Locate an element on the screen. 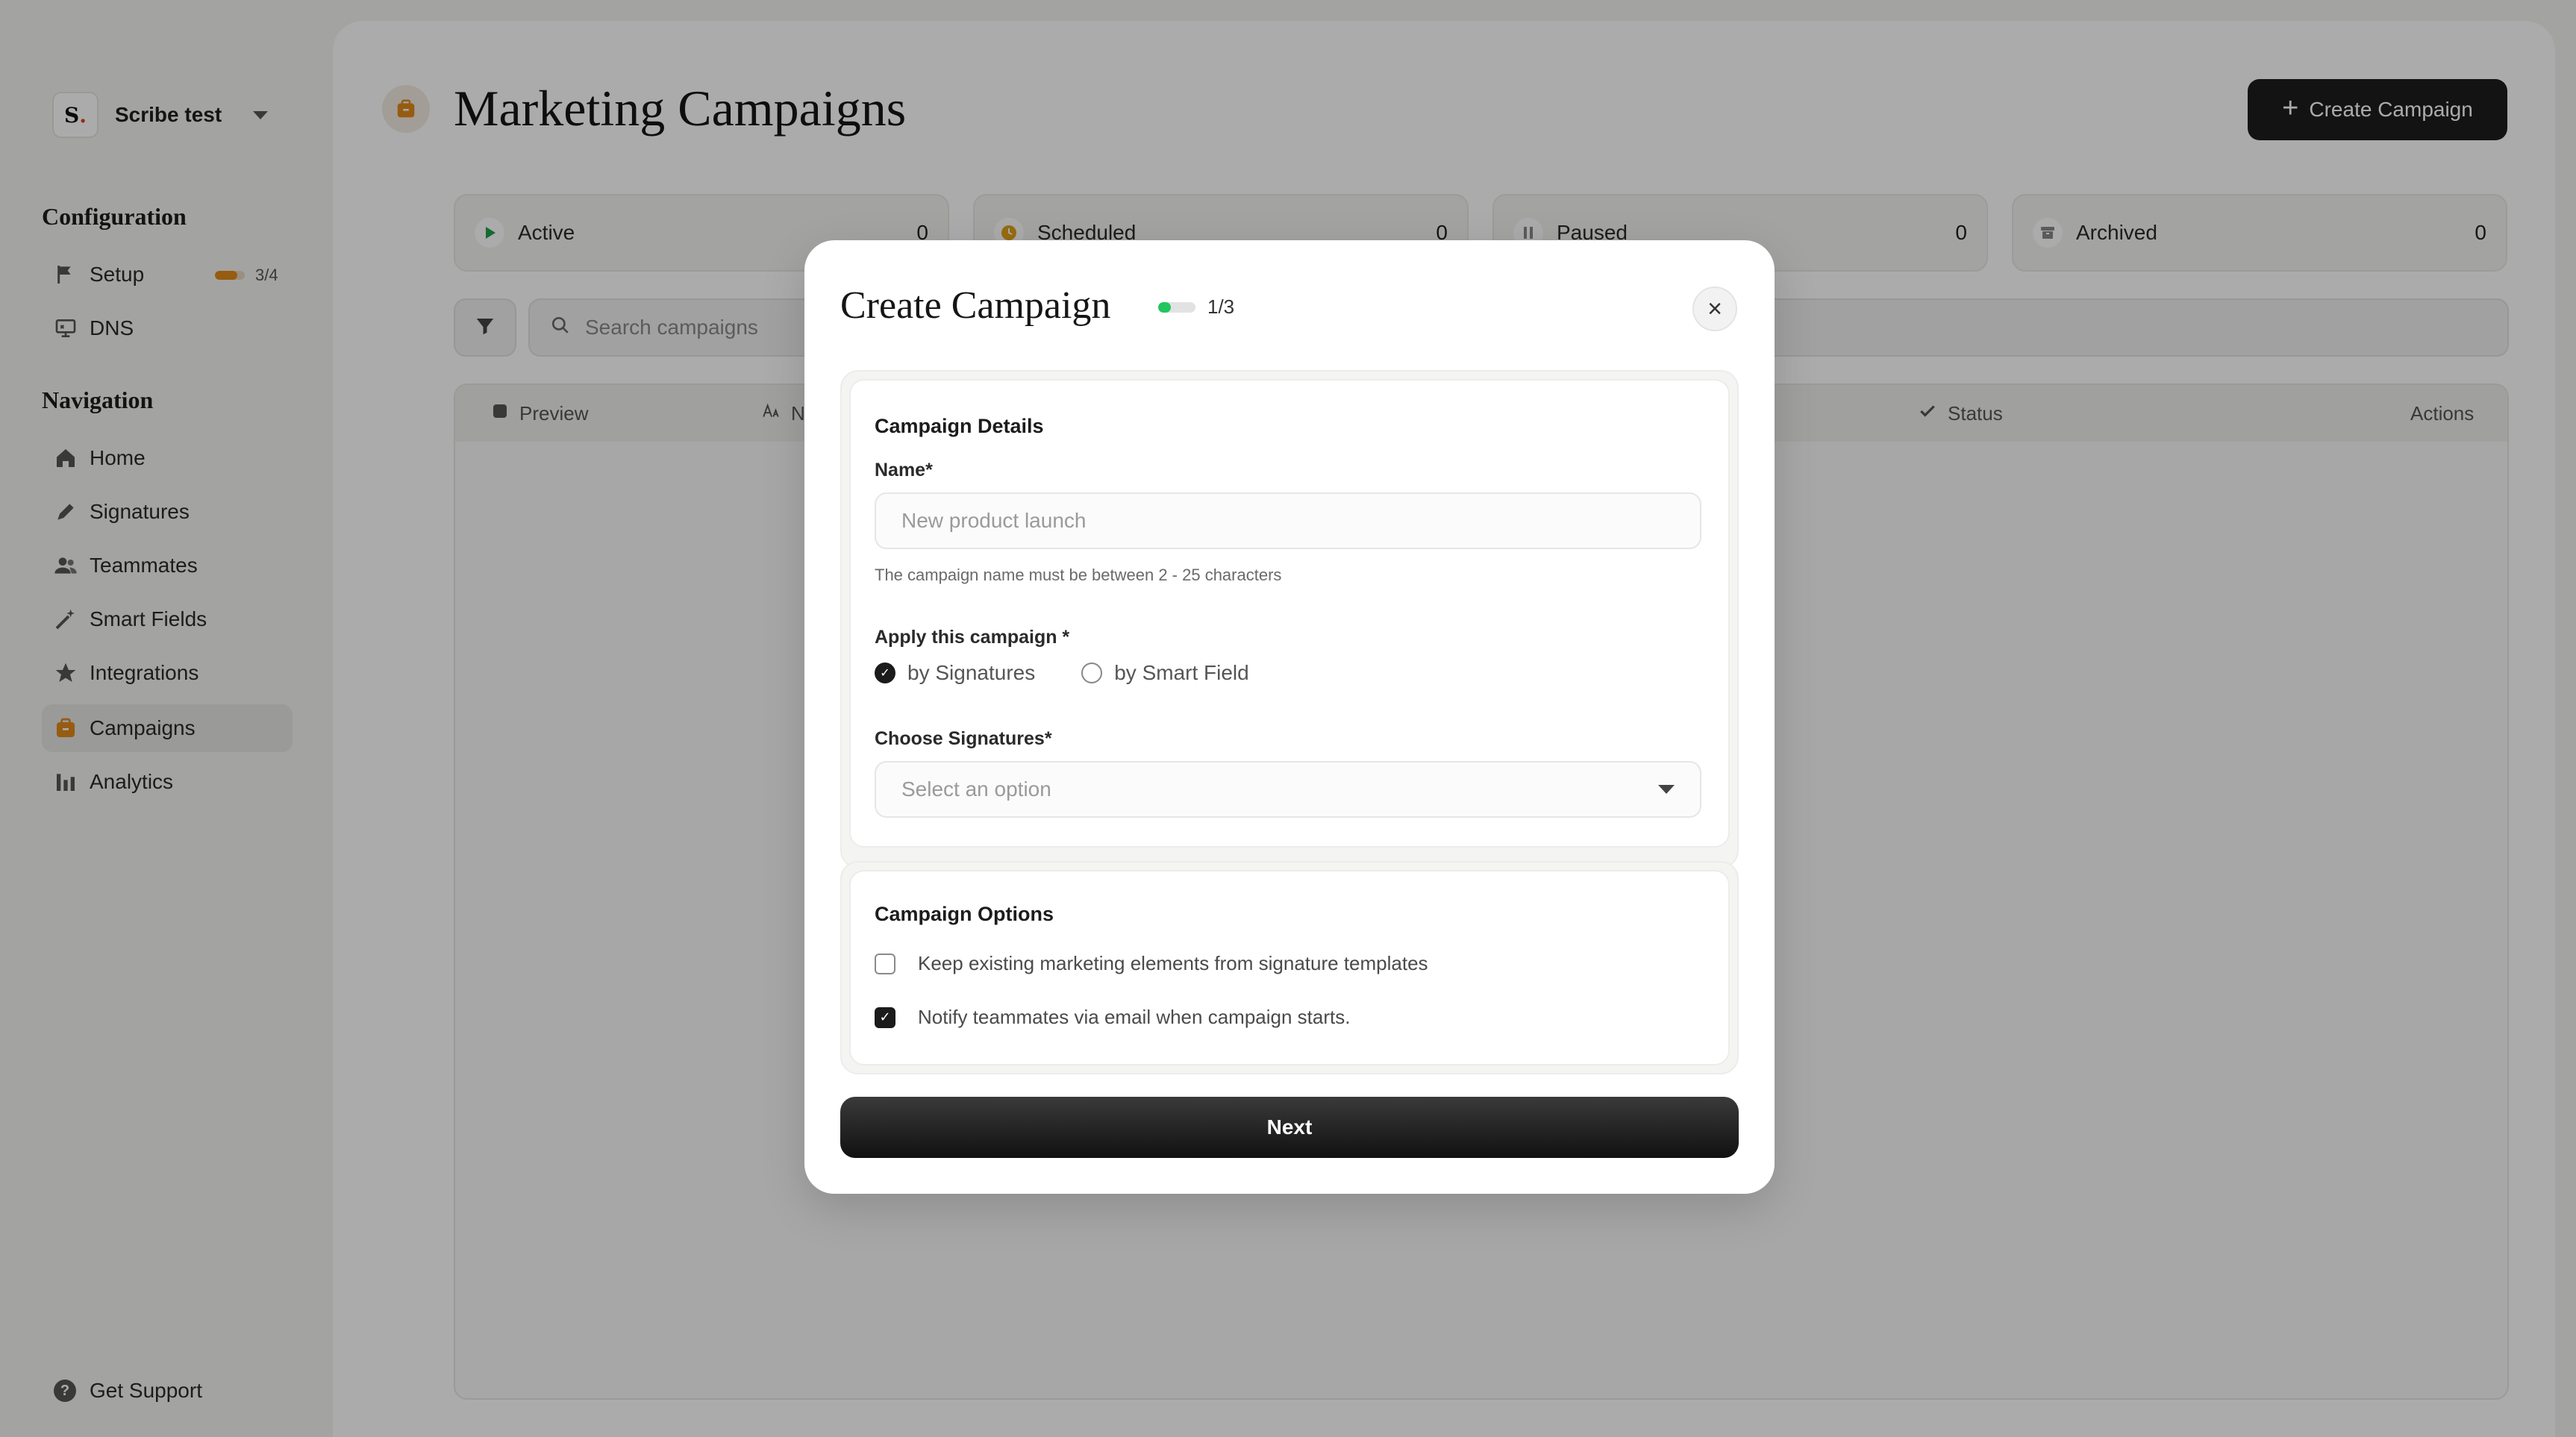 This screenshot has width=2576, height=1437. section-title: Campaign Details is located at coordinates (959, 426).